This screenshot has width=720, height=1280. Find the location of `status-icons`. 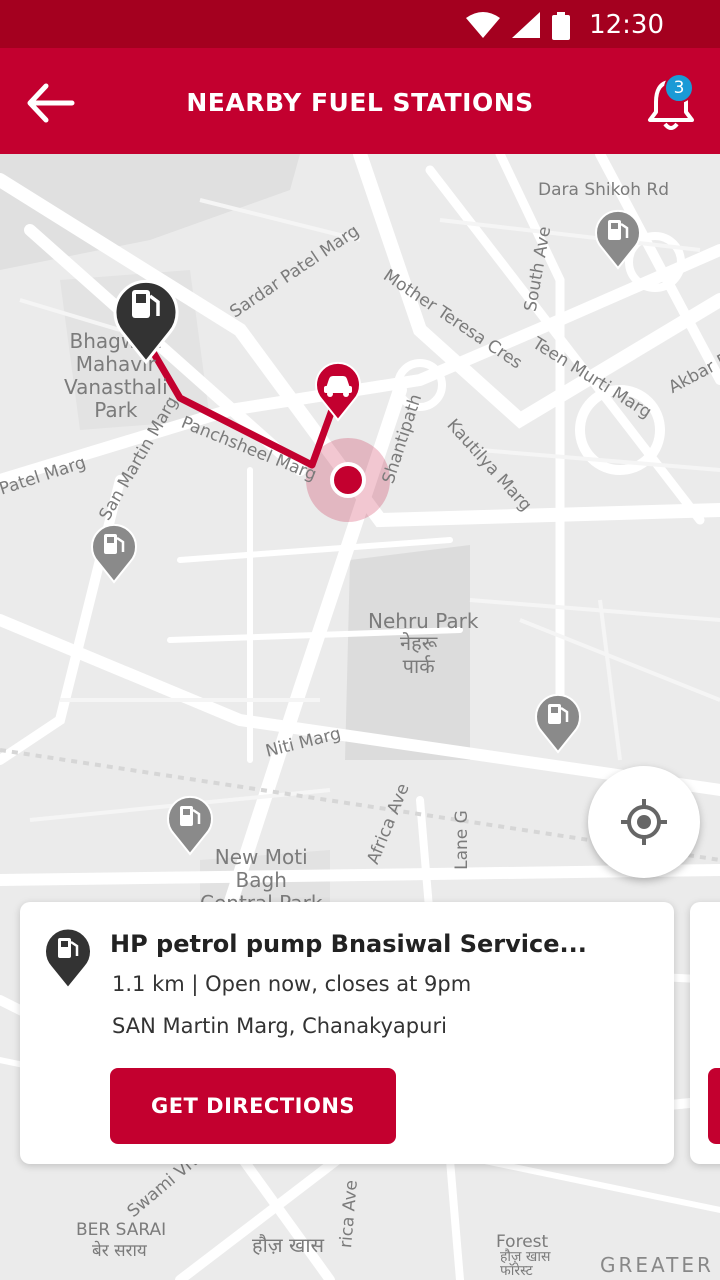

status-icons is located at coordinates (518, 26).